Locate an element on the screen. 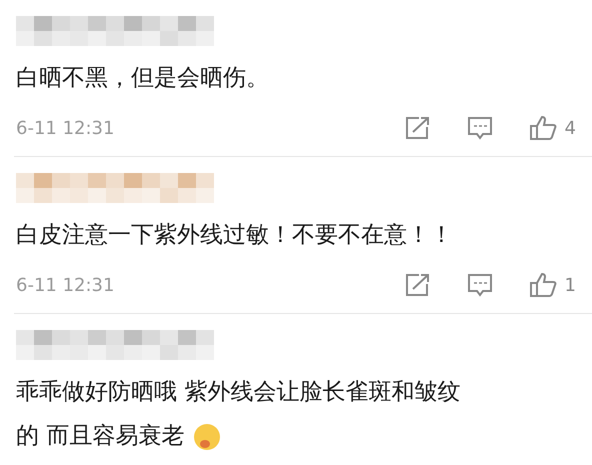  like-count: 1 is located at coordinates (570, 285).